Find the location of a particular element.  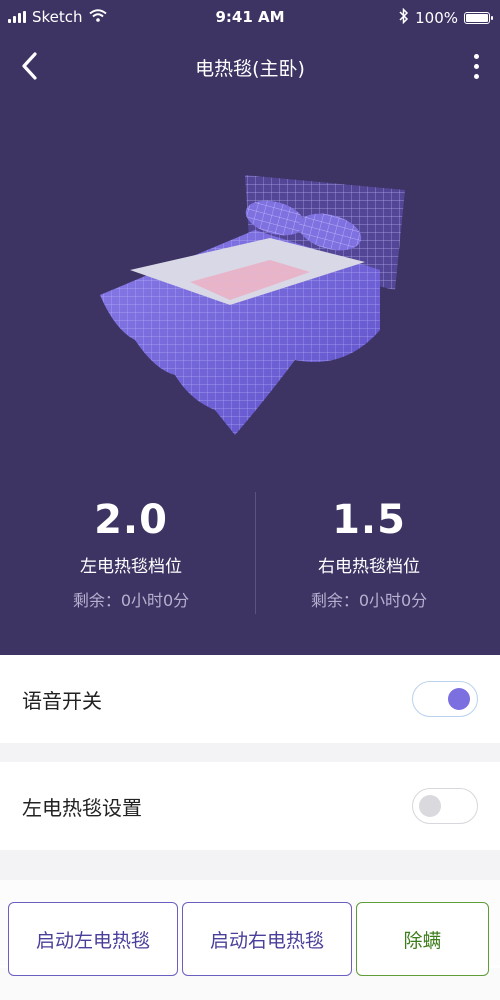

status-right: 100% is located at coordinates (446, 17).